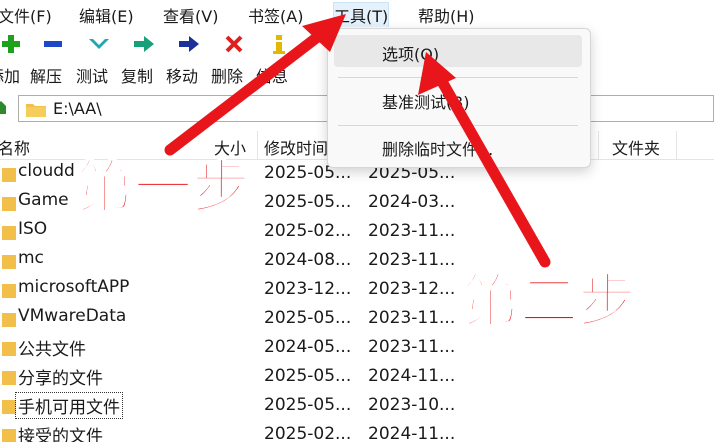 The width and height of the screenshot is (714, 442). I want to click on annotation-step1: 第一步, so click(163, 187).